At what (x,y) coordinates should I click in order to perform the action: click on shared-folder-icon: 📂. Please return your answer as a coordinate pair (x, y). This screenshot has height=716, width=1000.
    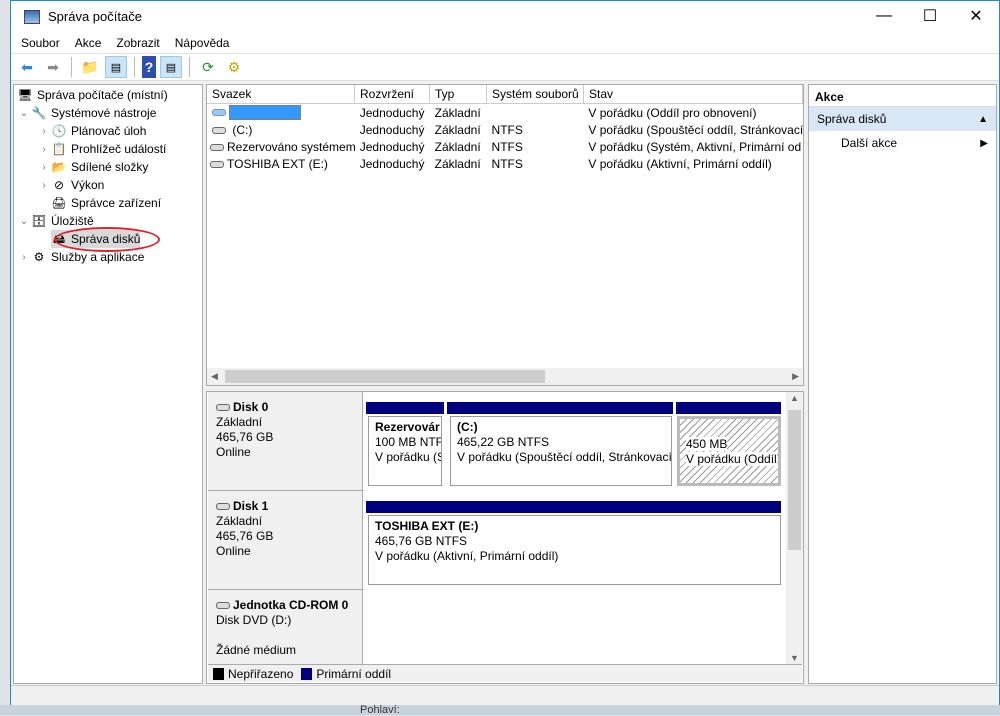
    Looking at the image, I should click on (59, 167).